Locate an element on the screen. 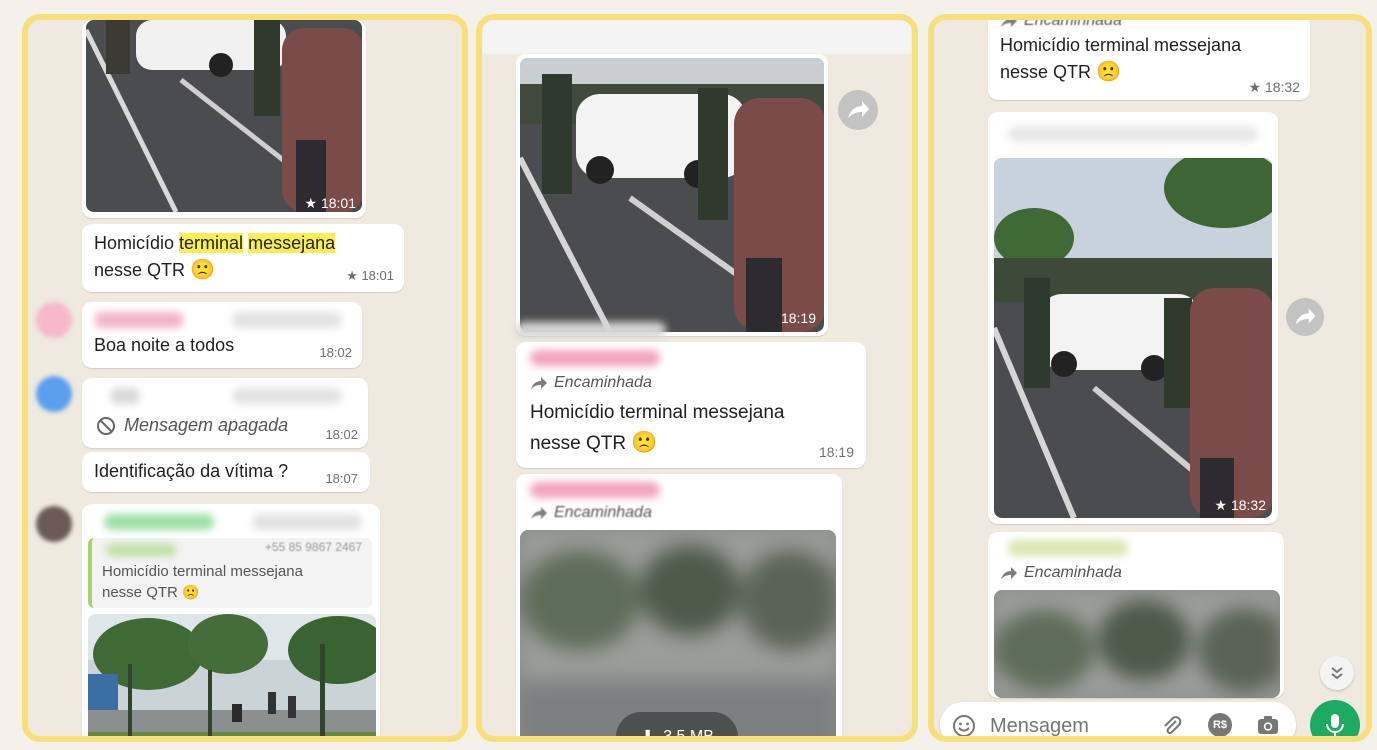 This screenshot has width=1377, height=750. payment-label: R$ is located at coordinates (1220, 725).